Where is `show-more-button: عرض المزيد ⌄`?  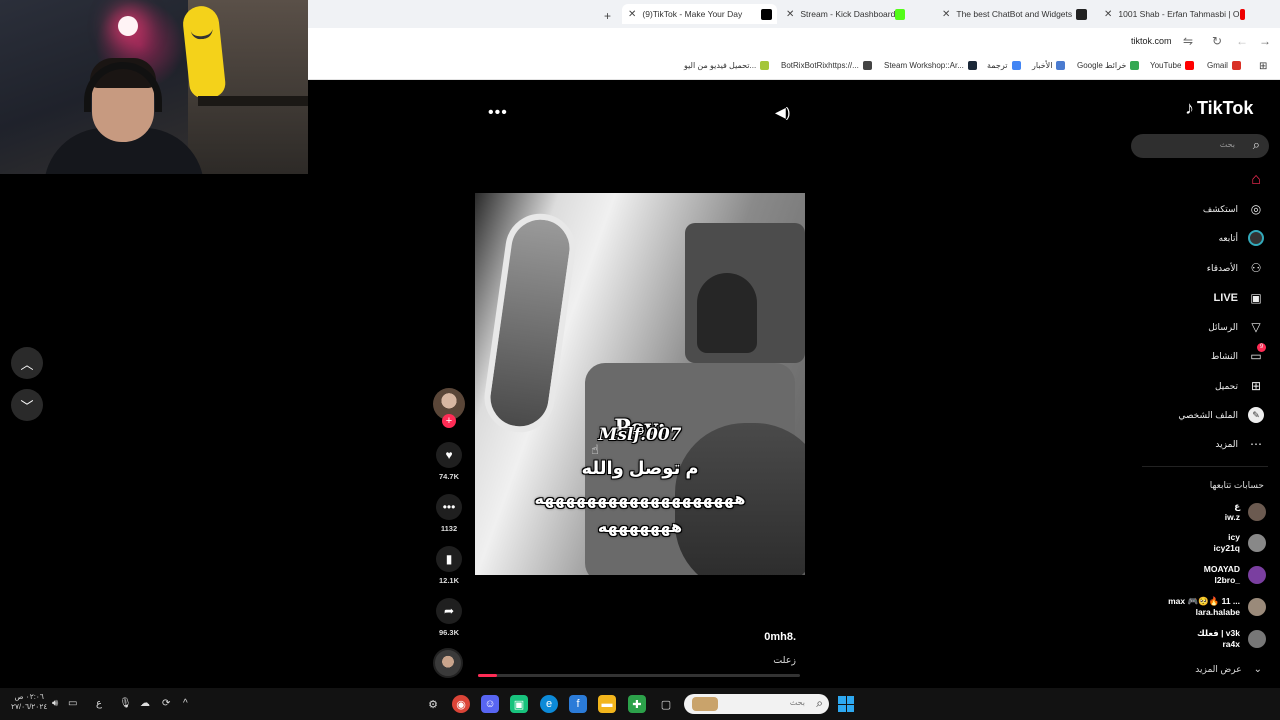 show-more-button: عرض المزيد ⌄ is located at coordinates (1228, 669).